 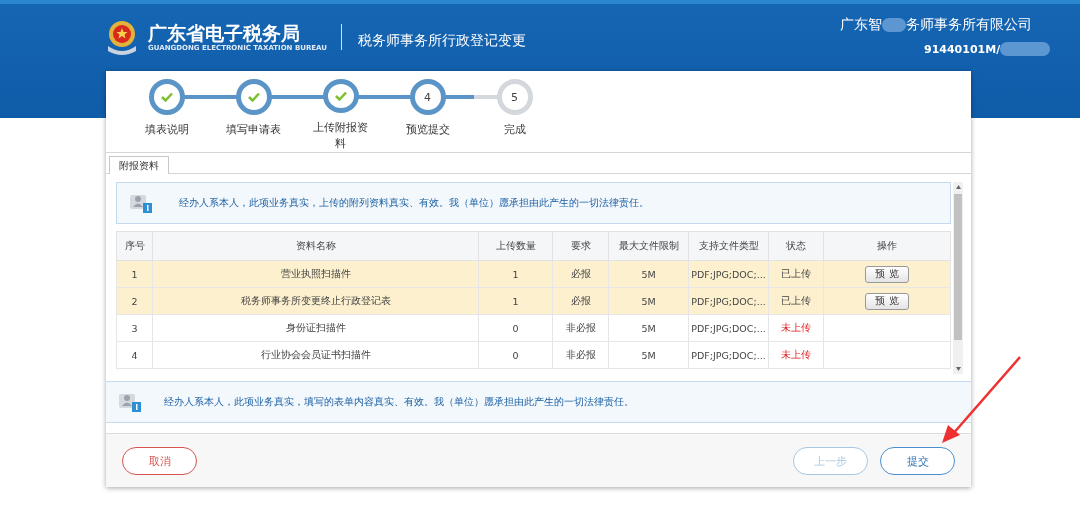 What do you see at coordinates (253, 130) in the screenshot?
I see `step-label: 填写申请表` at bounding box center [253, 130].